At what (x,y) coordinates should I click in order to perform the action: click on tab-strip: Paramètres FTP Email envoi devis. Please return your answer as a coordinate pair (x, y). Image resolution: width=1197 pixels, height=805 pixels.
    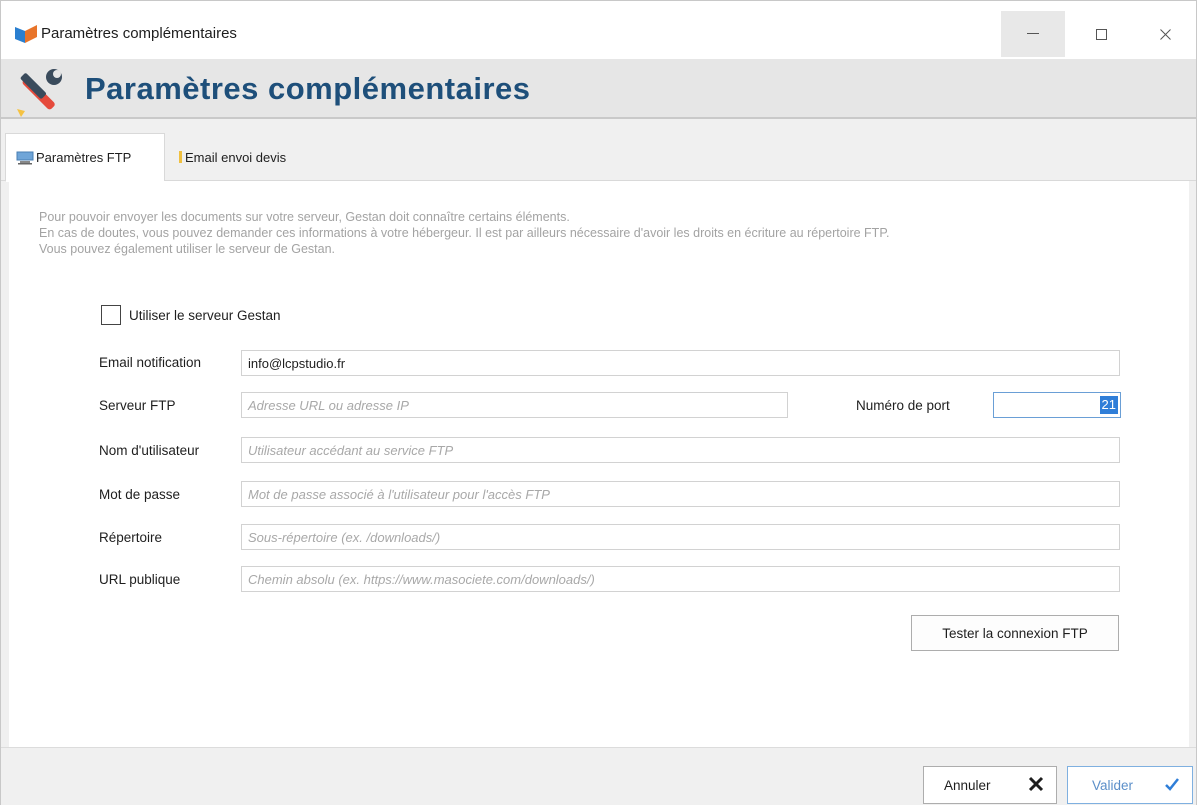
    Looking at the image, I should click on (598, 150).